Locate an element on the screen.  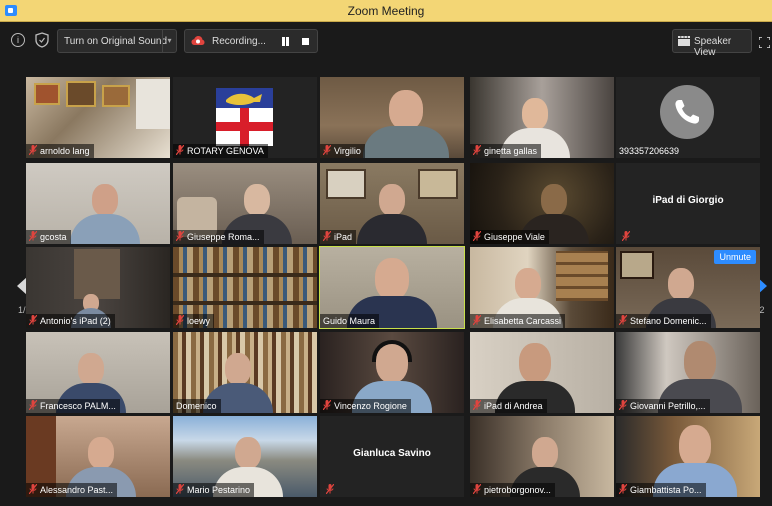
participant-tile: iPad is located at coordinates (392, 203).